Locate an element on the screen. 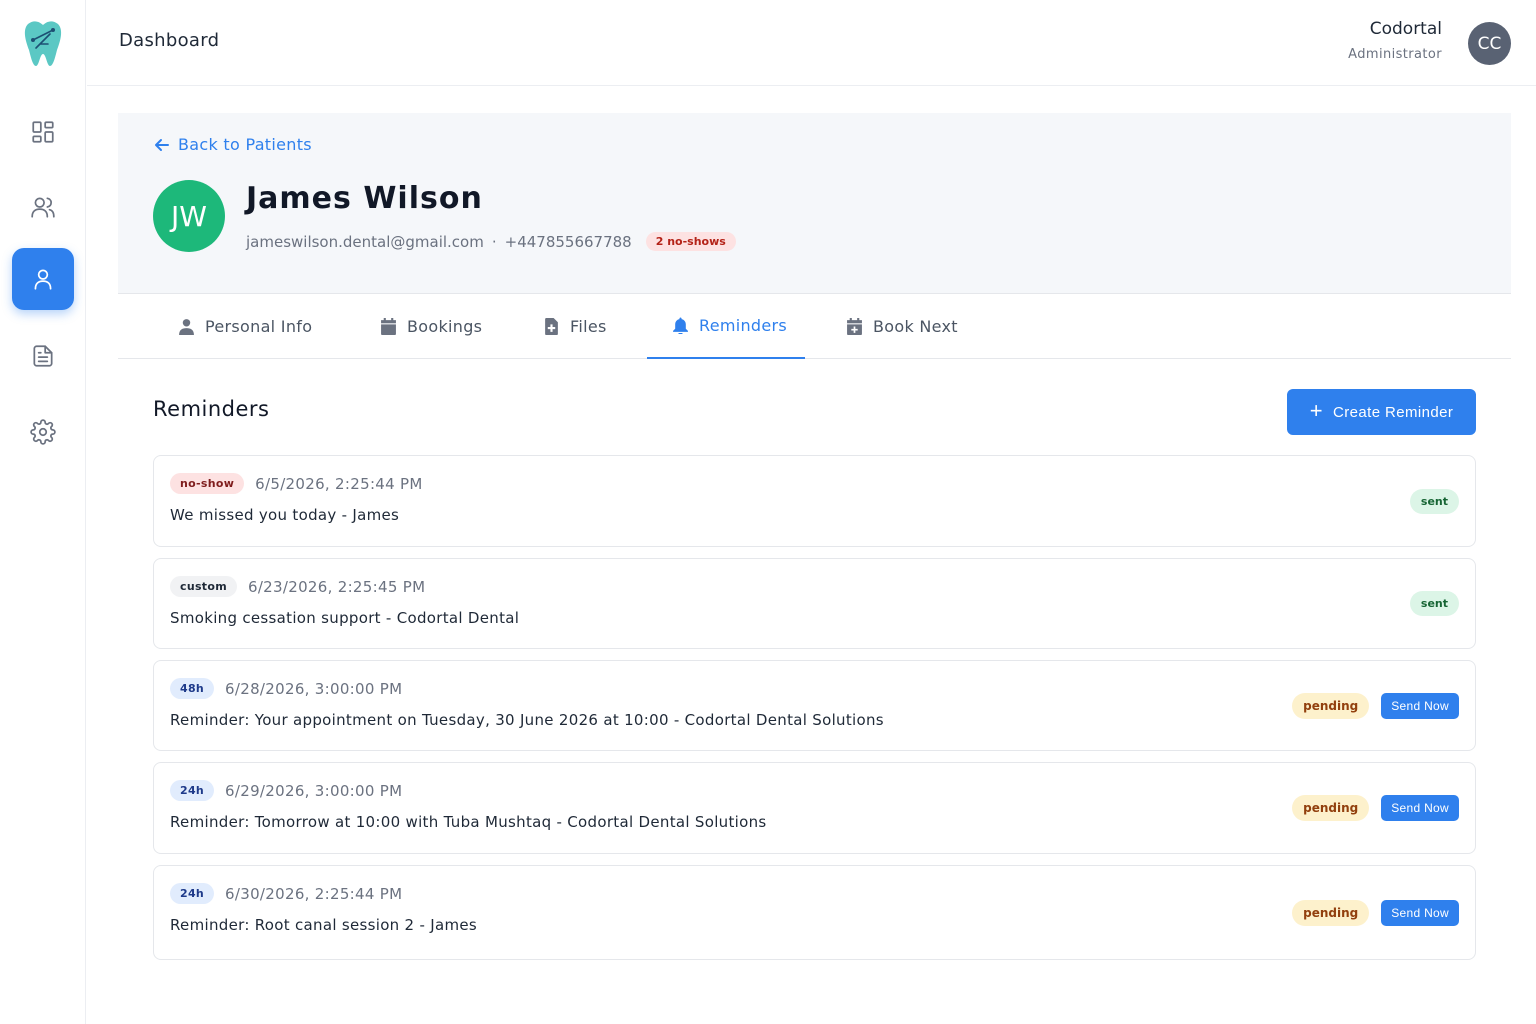 The image size is (1536, 1024). create-reminder-button: + Create Reminder is located at coordinates (1381, 412).